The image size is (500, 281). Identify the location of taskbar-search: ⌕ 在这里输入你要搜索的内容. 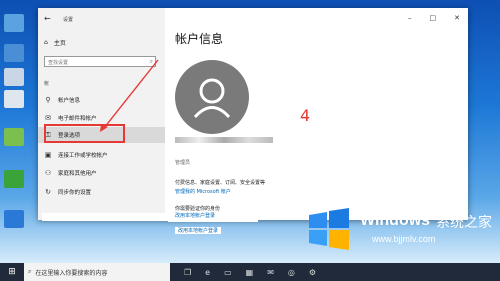
(97, 272).